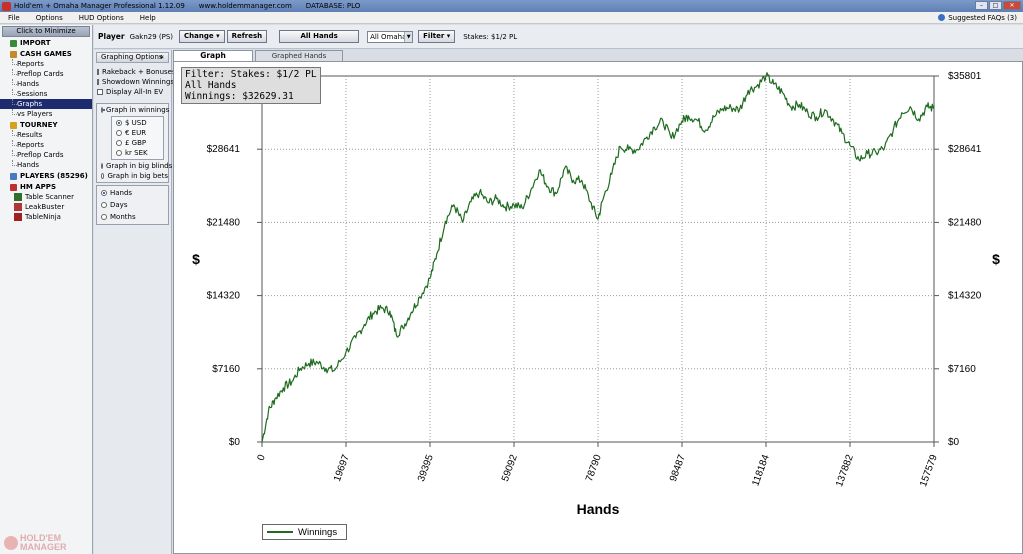 The width and height of the screenshot is (1023, 554). Describe the element at coordinates (46, 31) in the screenshot. I see `minimize-nav-button: Click to Minimize` at that location.